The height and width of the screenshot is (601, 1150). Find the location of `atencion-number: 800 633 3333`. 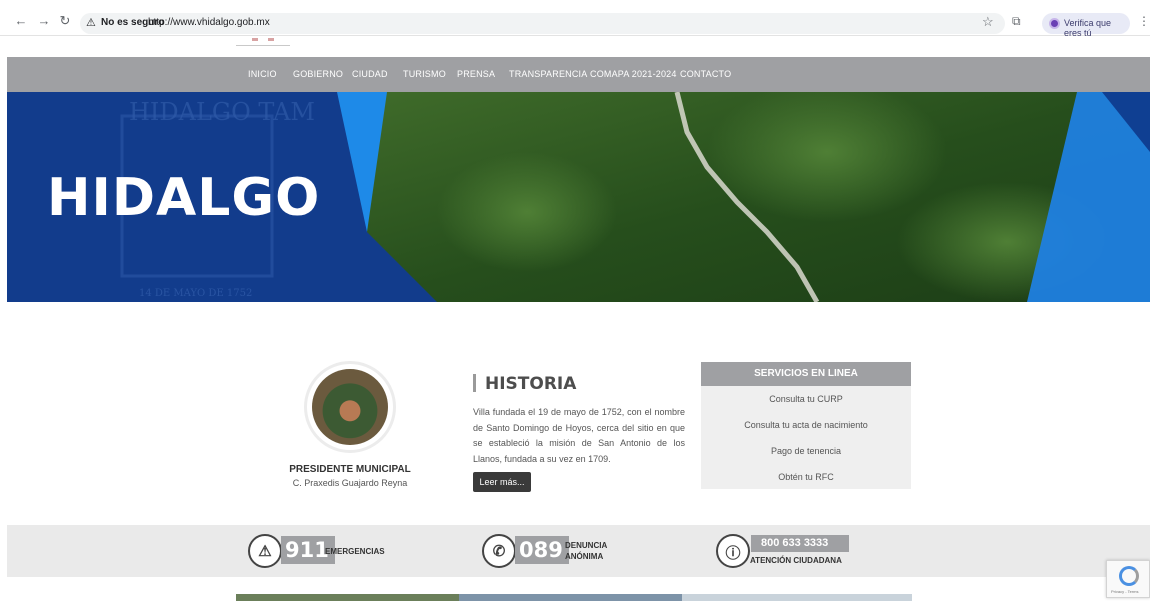

atencion-number: 800 633 3333 is located at coordinates (800, 543).